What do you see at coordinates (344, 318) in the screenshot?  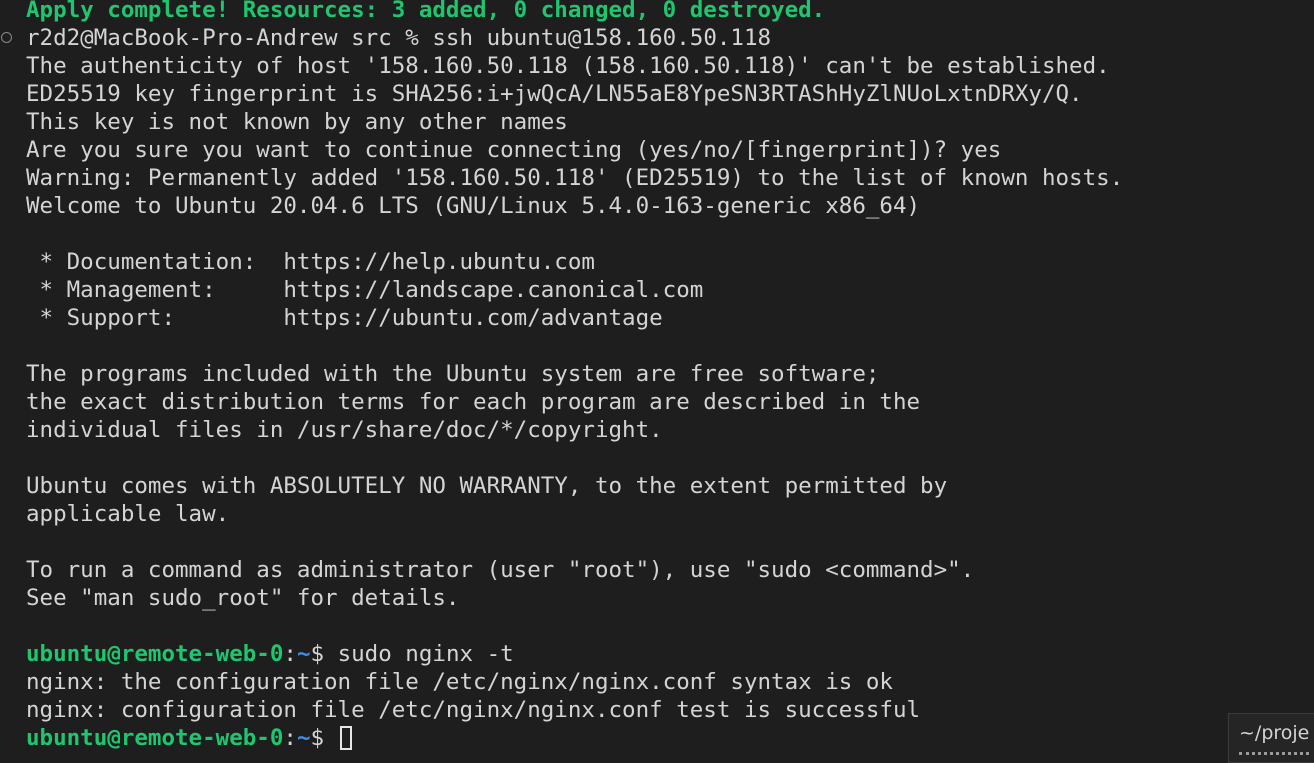 I see `motd-link-line: * Support: https://ubuntu.com/advantage` at bounding box center [344, 318].